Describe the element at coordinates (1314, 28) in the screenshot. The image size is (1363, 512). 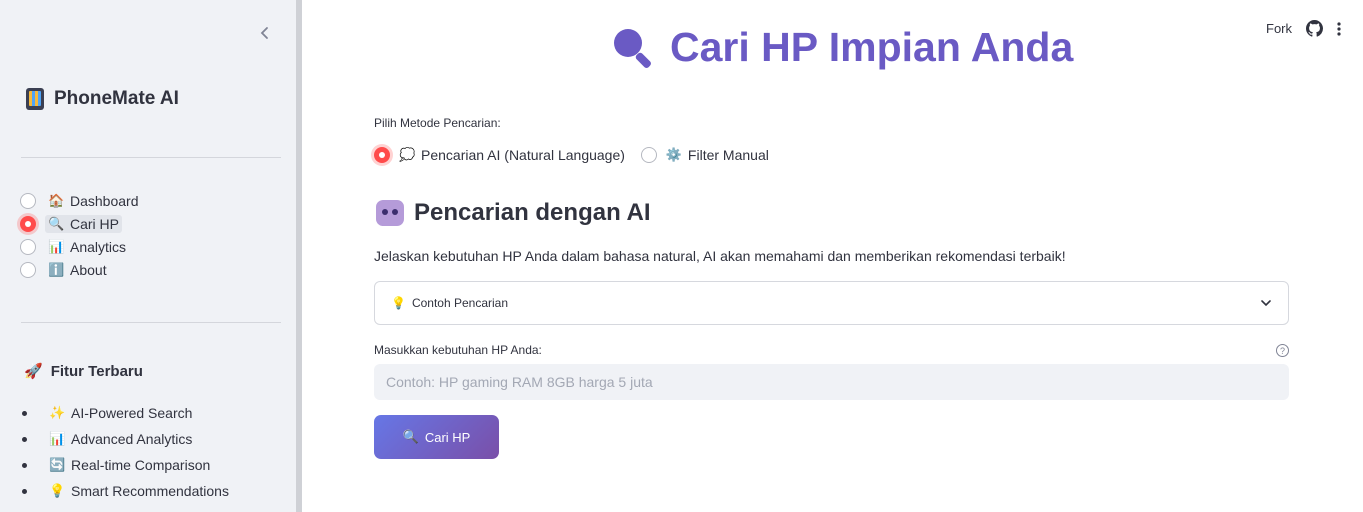
I see `github-icon` at that location.